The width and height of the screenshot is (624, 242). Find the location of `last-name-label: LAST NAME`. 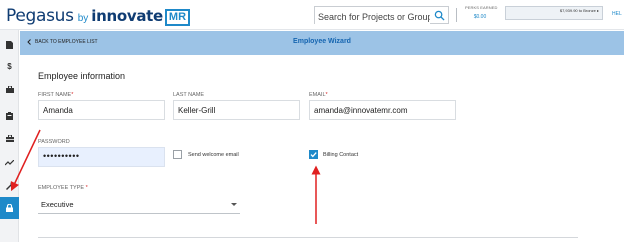

last-name-label: LAST NAME is located at coordinates (189, 95).